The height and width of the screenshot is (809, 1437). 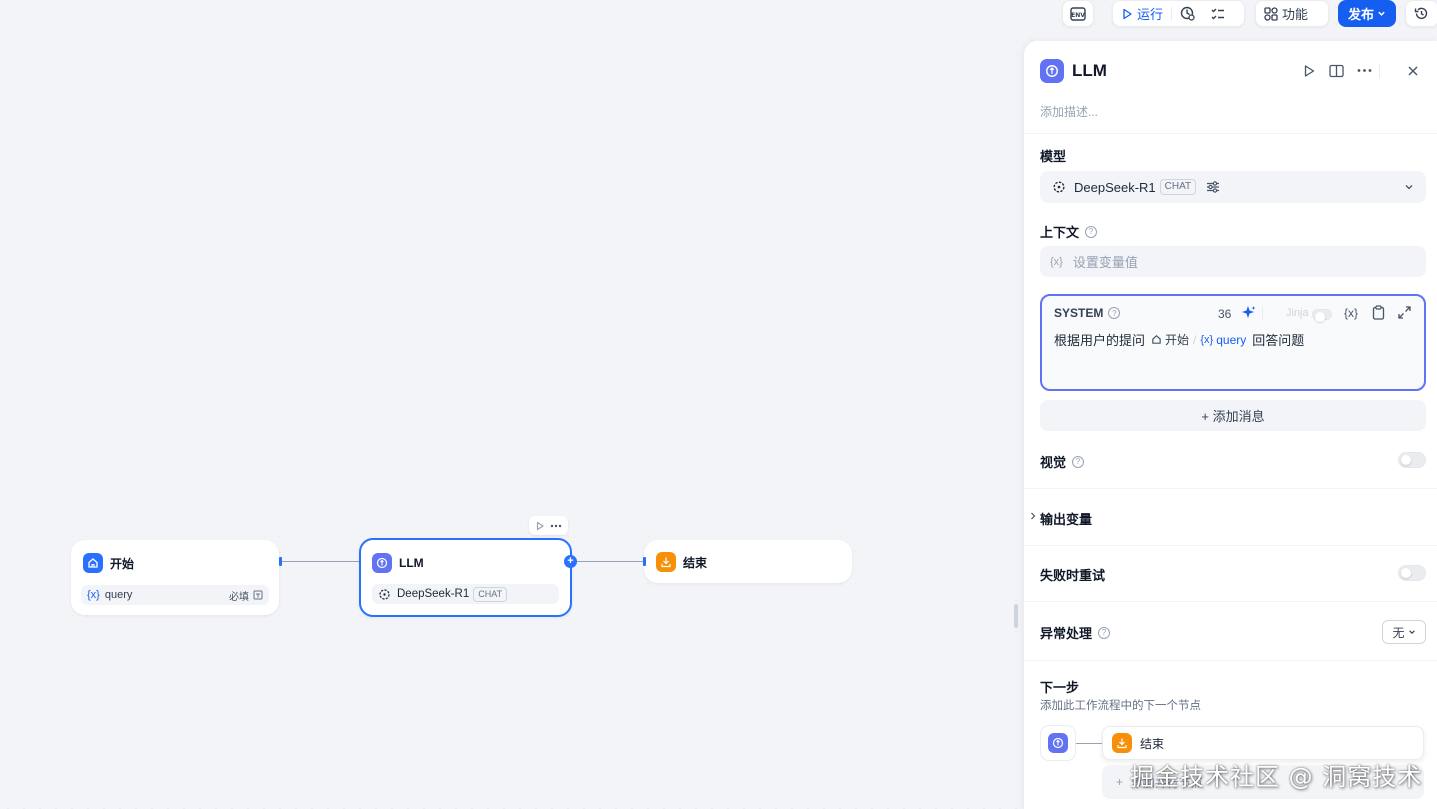 What do you see at coordinates (1087, 313) in the screenshot?
I see `system-role-label: SYSTEM ?` at bounding box center [1087, 313].